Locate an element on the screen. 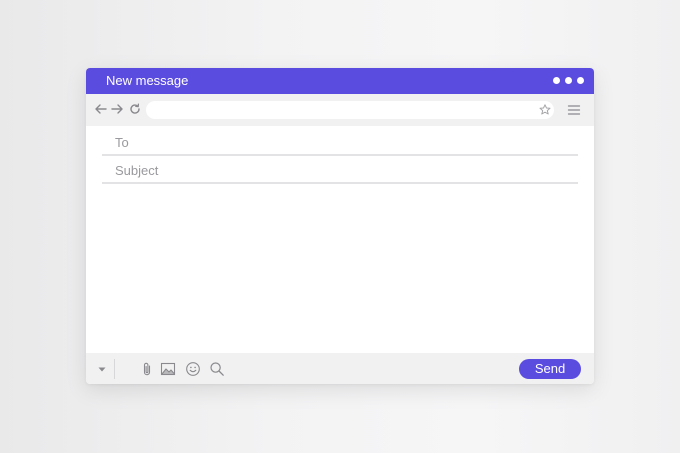 This screenshot has width=680, height=453. send-button: Send is located at coordinates (550, 369).